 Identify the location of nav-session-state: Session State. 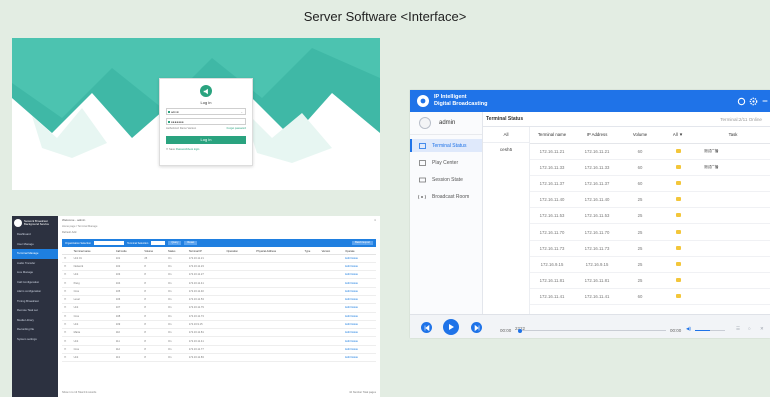
(446, 179).